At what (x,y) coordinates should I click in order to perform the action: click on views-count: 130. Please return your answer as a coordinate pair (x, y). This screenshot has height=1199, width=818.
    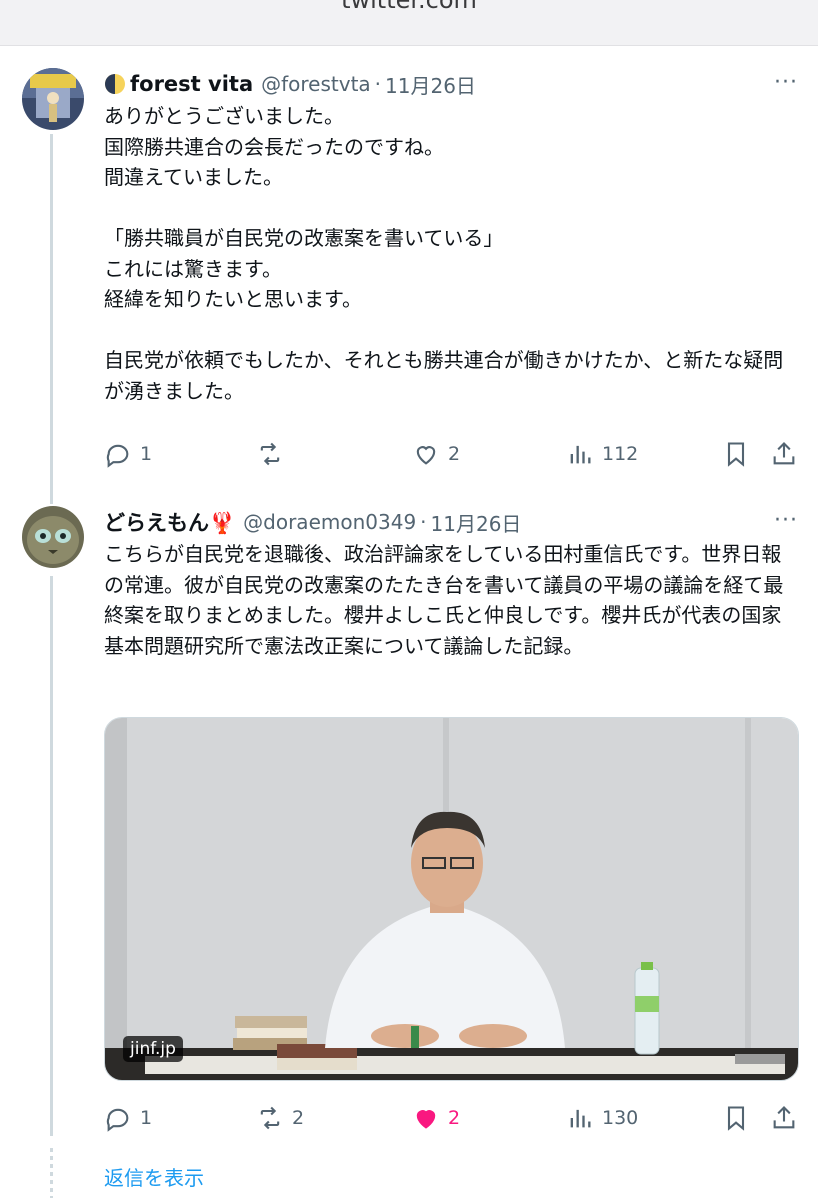
    Looking at the image, I should click on (620, 1118).